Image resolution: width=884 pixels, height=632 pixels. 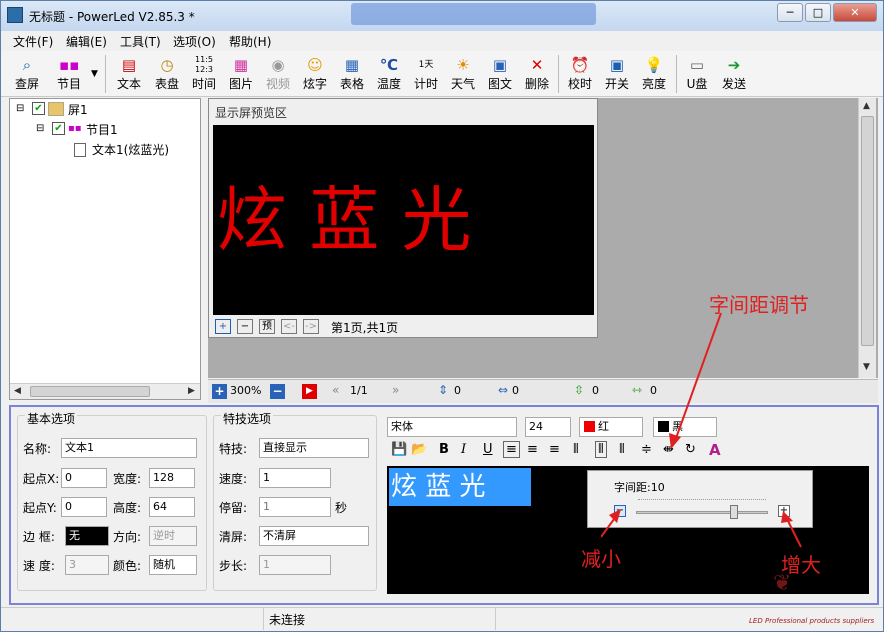 I want to click on delete-icon: ✕, so click(x=537, y=65).